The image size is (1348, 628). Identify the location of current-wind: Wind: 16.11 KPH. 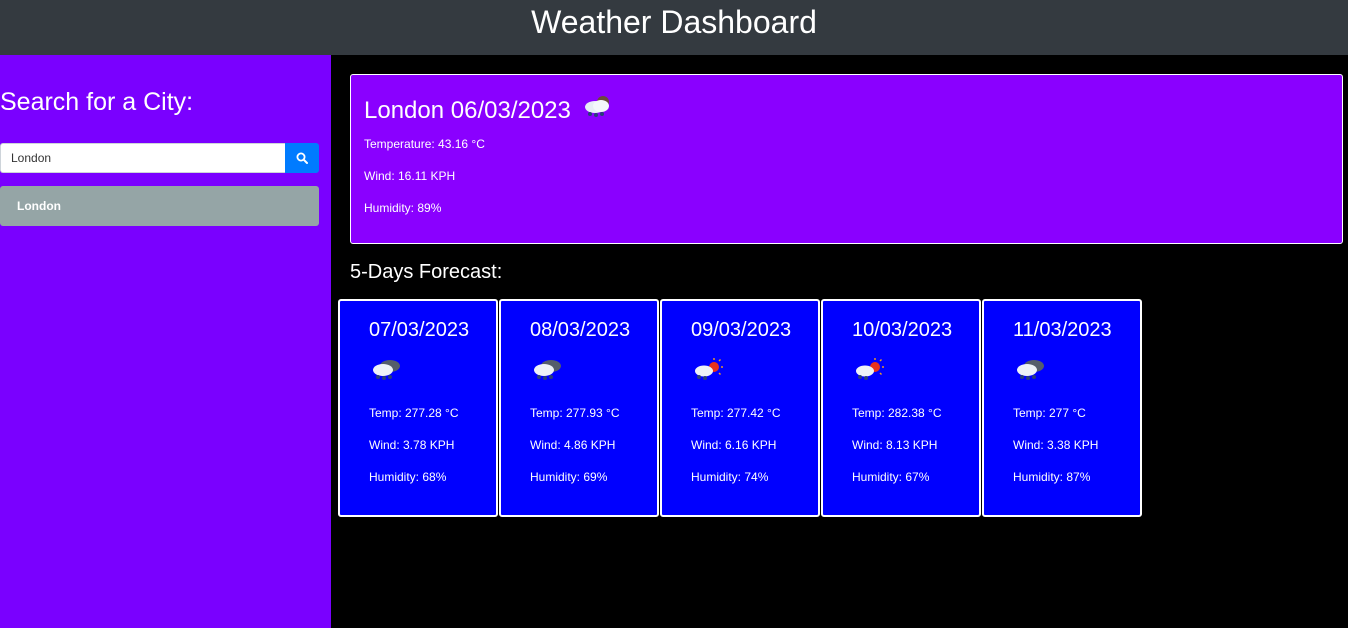
(410, 176).